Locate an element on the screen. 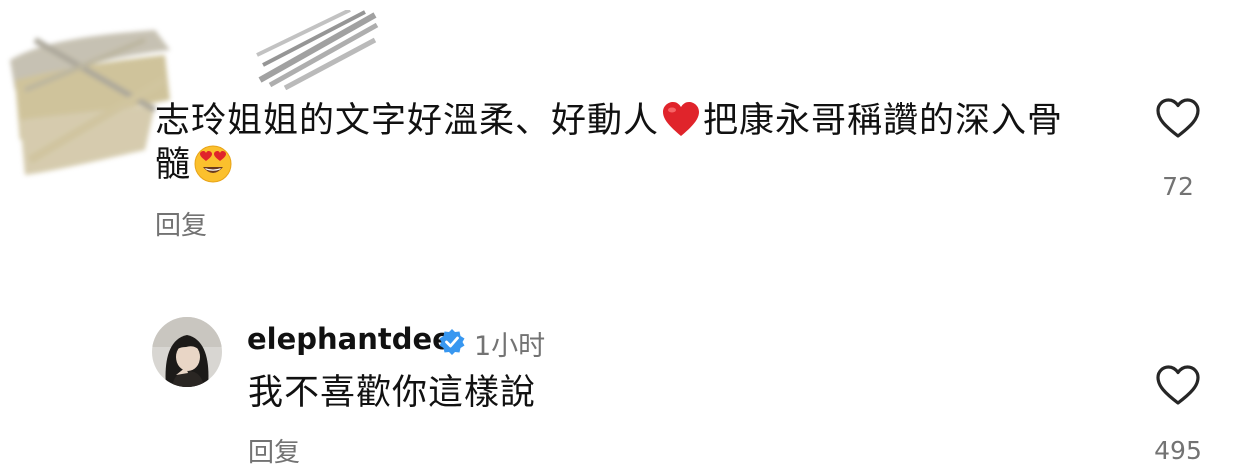  comment-text-line2: 髓 is located at coordinates (195, 165).